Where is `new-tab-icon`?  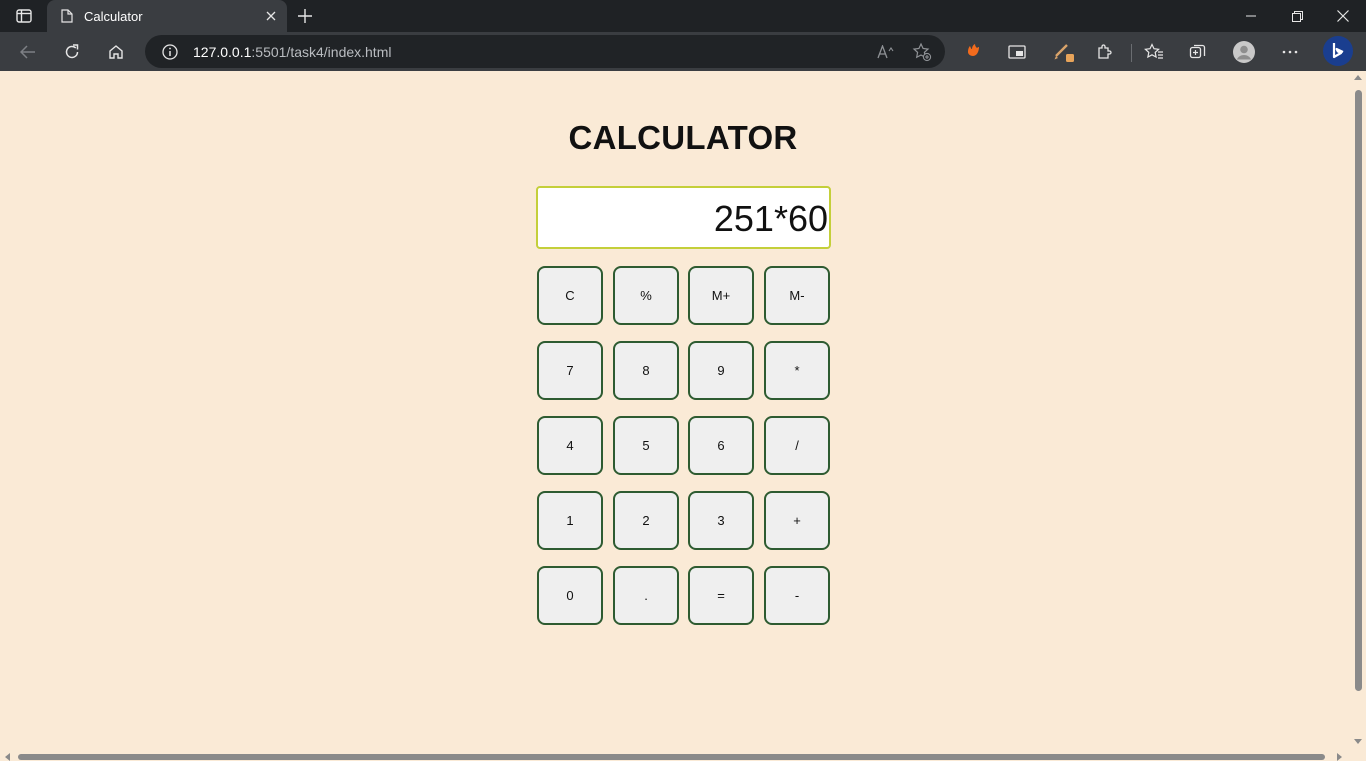
new-tab-icon is located at coordinates (305, 16).